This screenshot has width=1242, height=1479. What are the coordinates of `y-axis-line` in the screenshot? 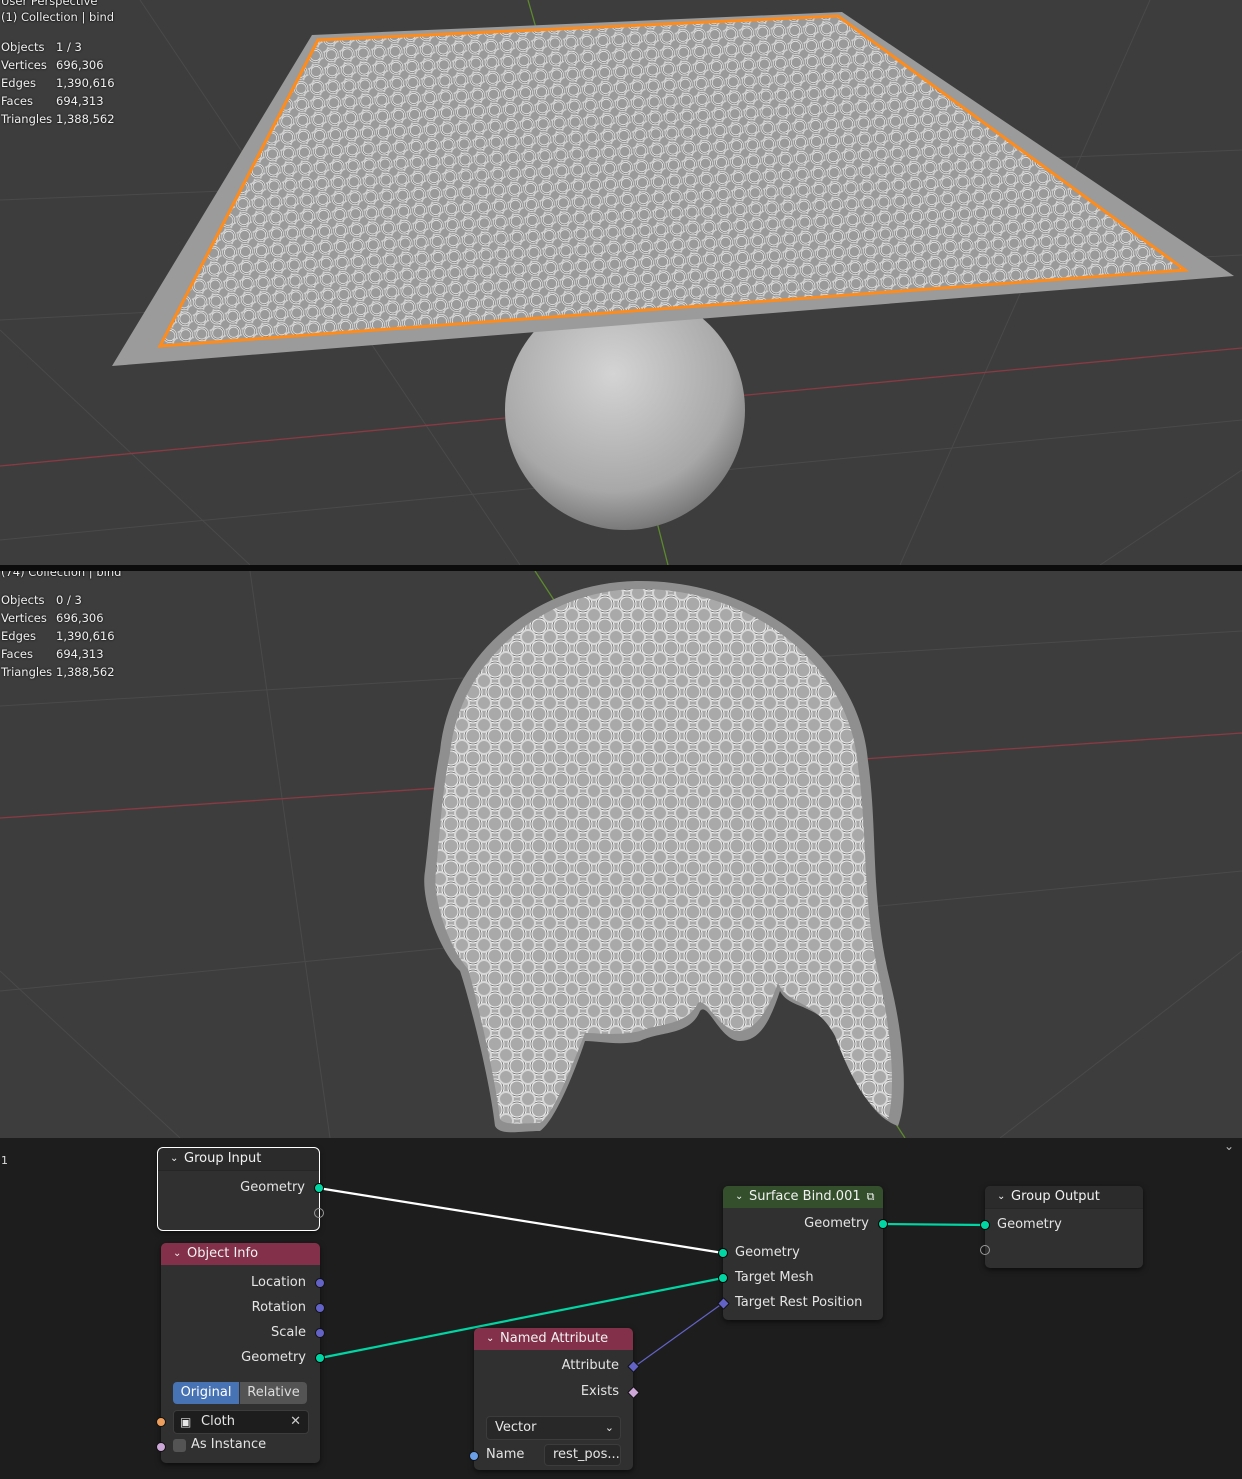 It's located at (532, 14).